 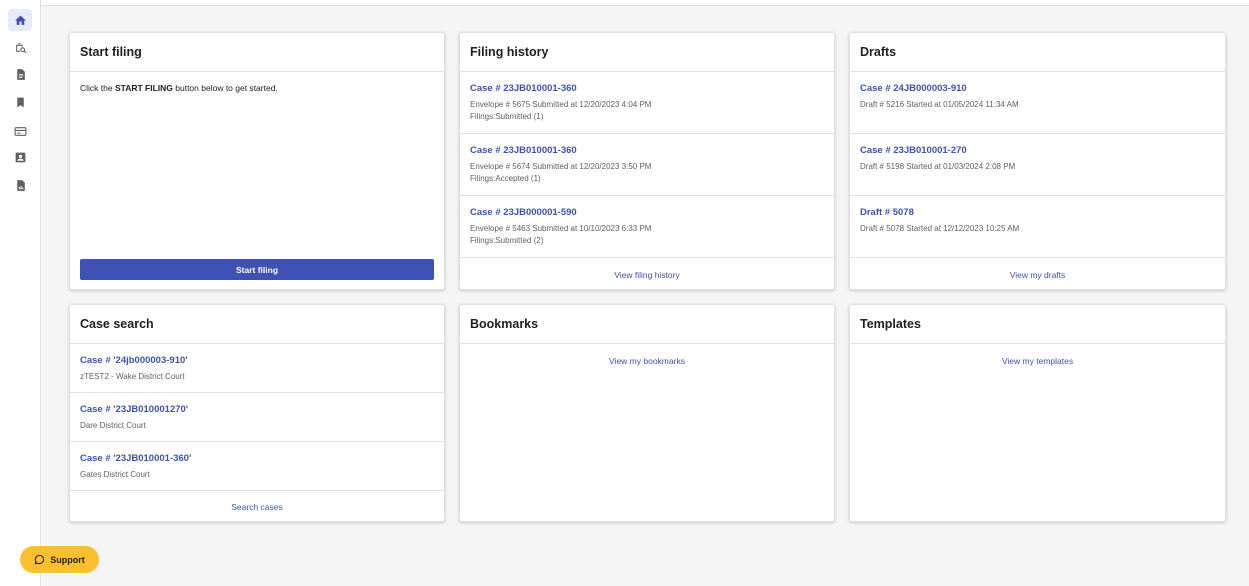 I want to click on intro-text: button below to get started., so click(x=225, y=88).